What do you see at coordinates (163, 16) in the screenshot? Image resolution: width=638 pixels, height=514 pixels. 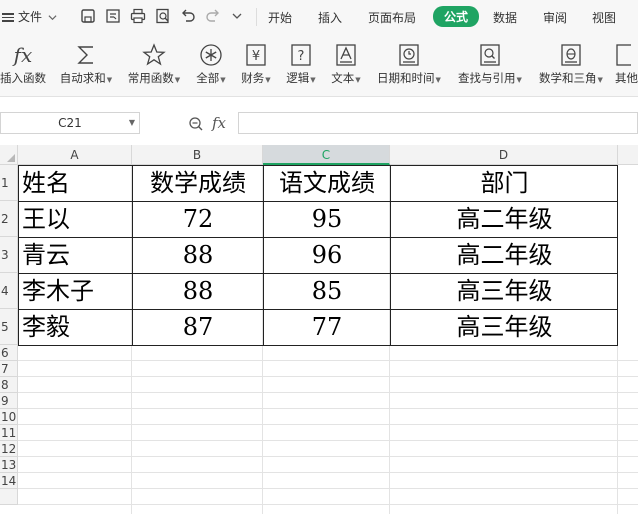 I see `print-preview-icon` at bounding box center [163, 16].